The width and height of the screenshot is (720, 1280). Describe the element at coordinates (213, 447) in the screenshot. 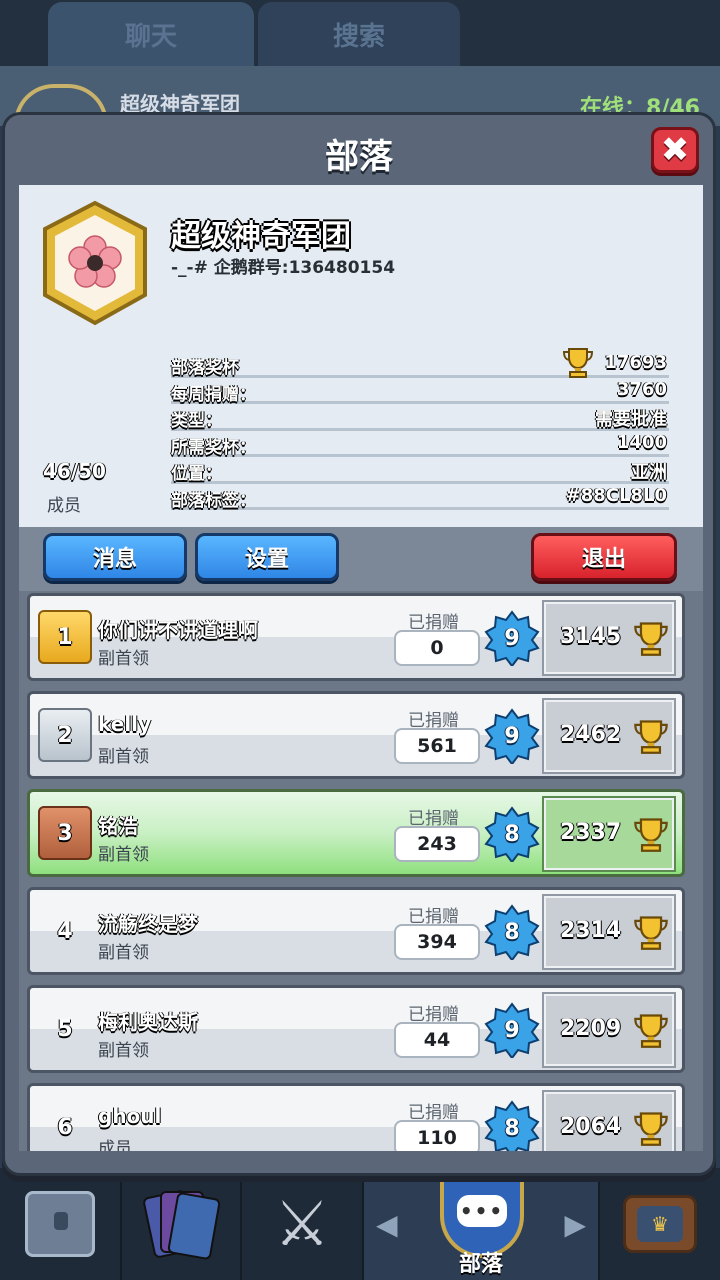

I see `stat-label: 所需奖杯：` at that location.